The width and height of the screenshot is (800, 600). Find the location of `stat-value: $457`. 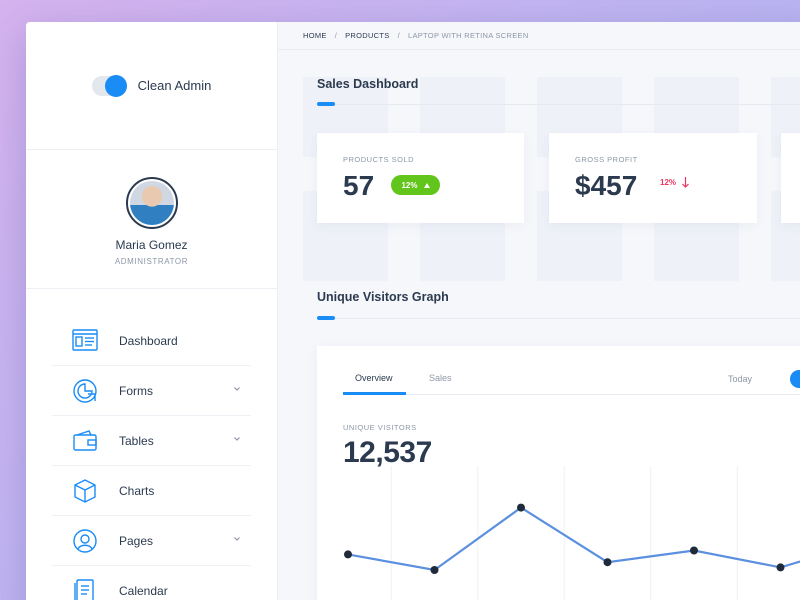

stat-value: $457 is located at coordinates (606, 185).